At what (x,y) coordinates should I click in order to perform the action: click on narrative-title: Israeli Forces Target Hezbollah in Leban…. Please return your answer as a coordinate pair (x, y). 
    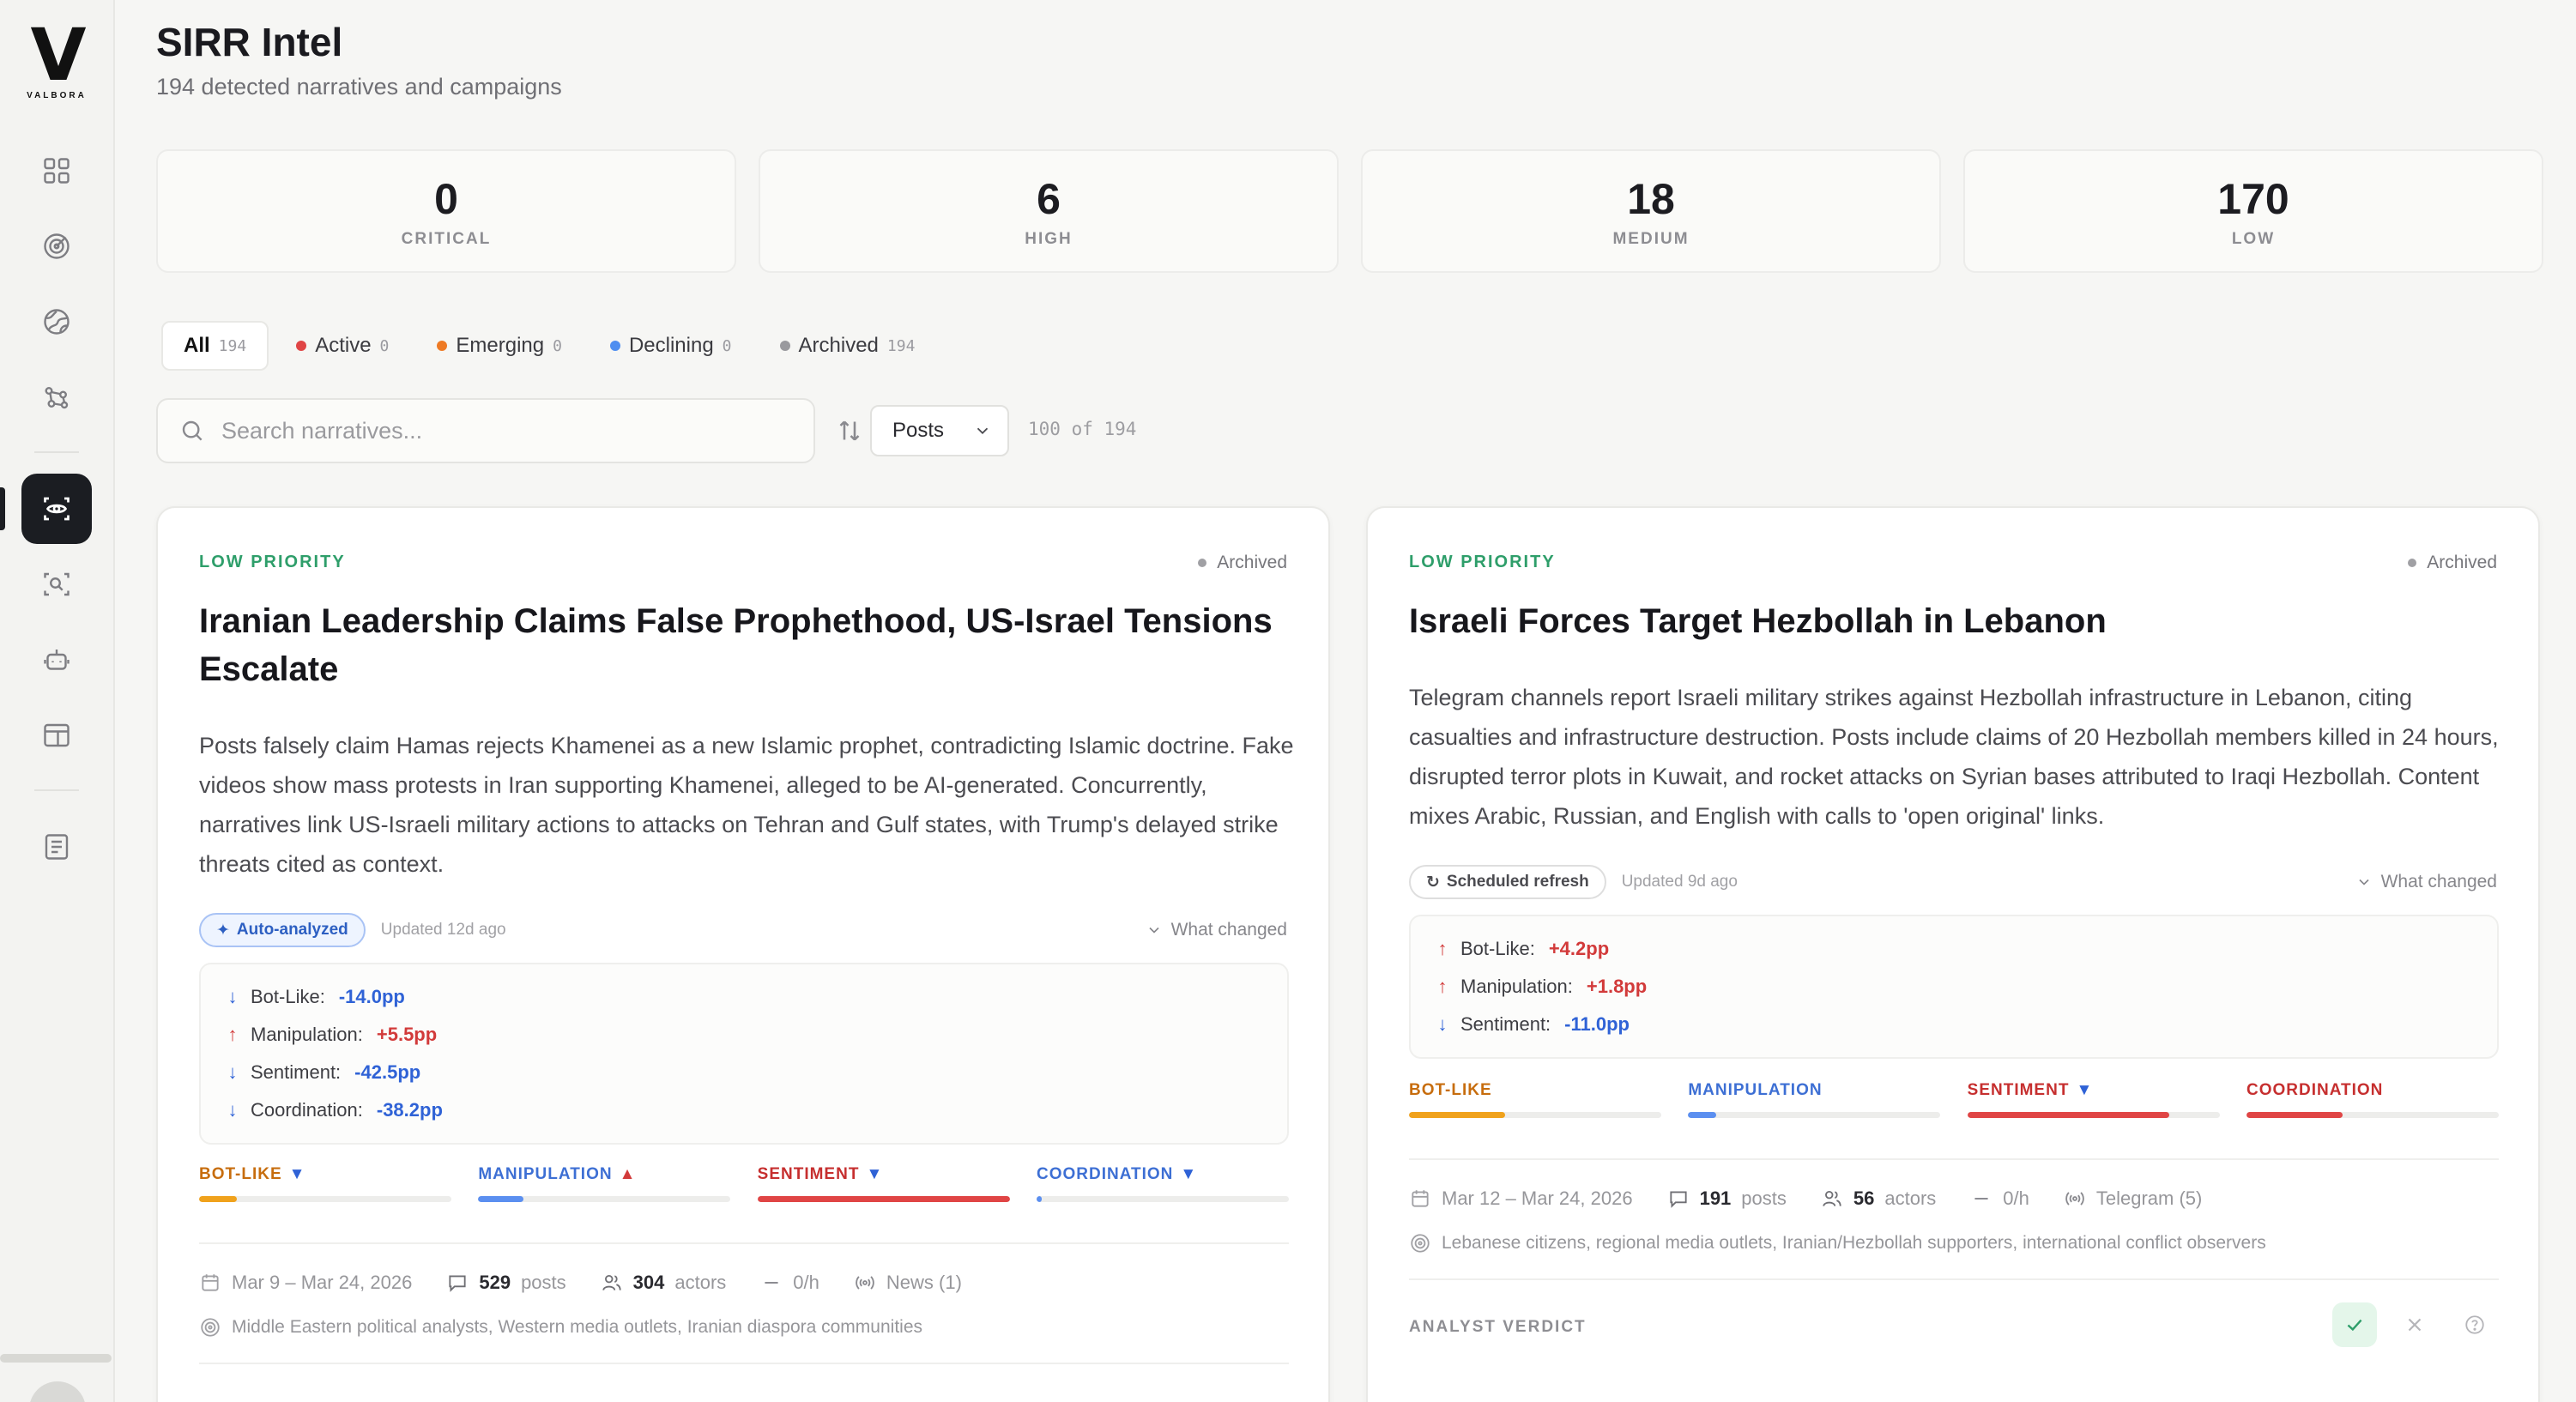
    Looking at the image, I should click on (1954, 621).